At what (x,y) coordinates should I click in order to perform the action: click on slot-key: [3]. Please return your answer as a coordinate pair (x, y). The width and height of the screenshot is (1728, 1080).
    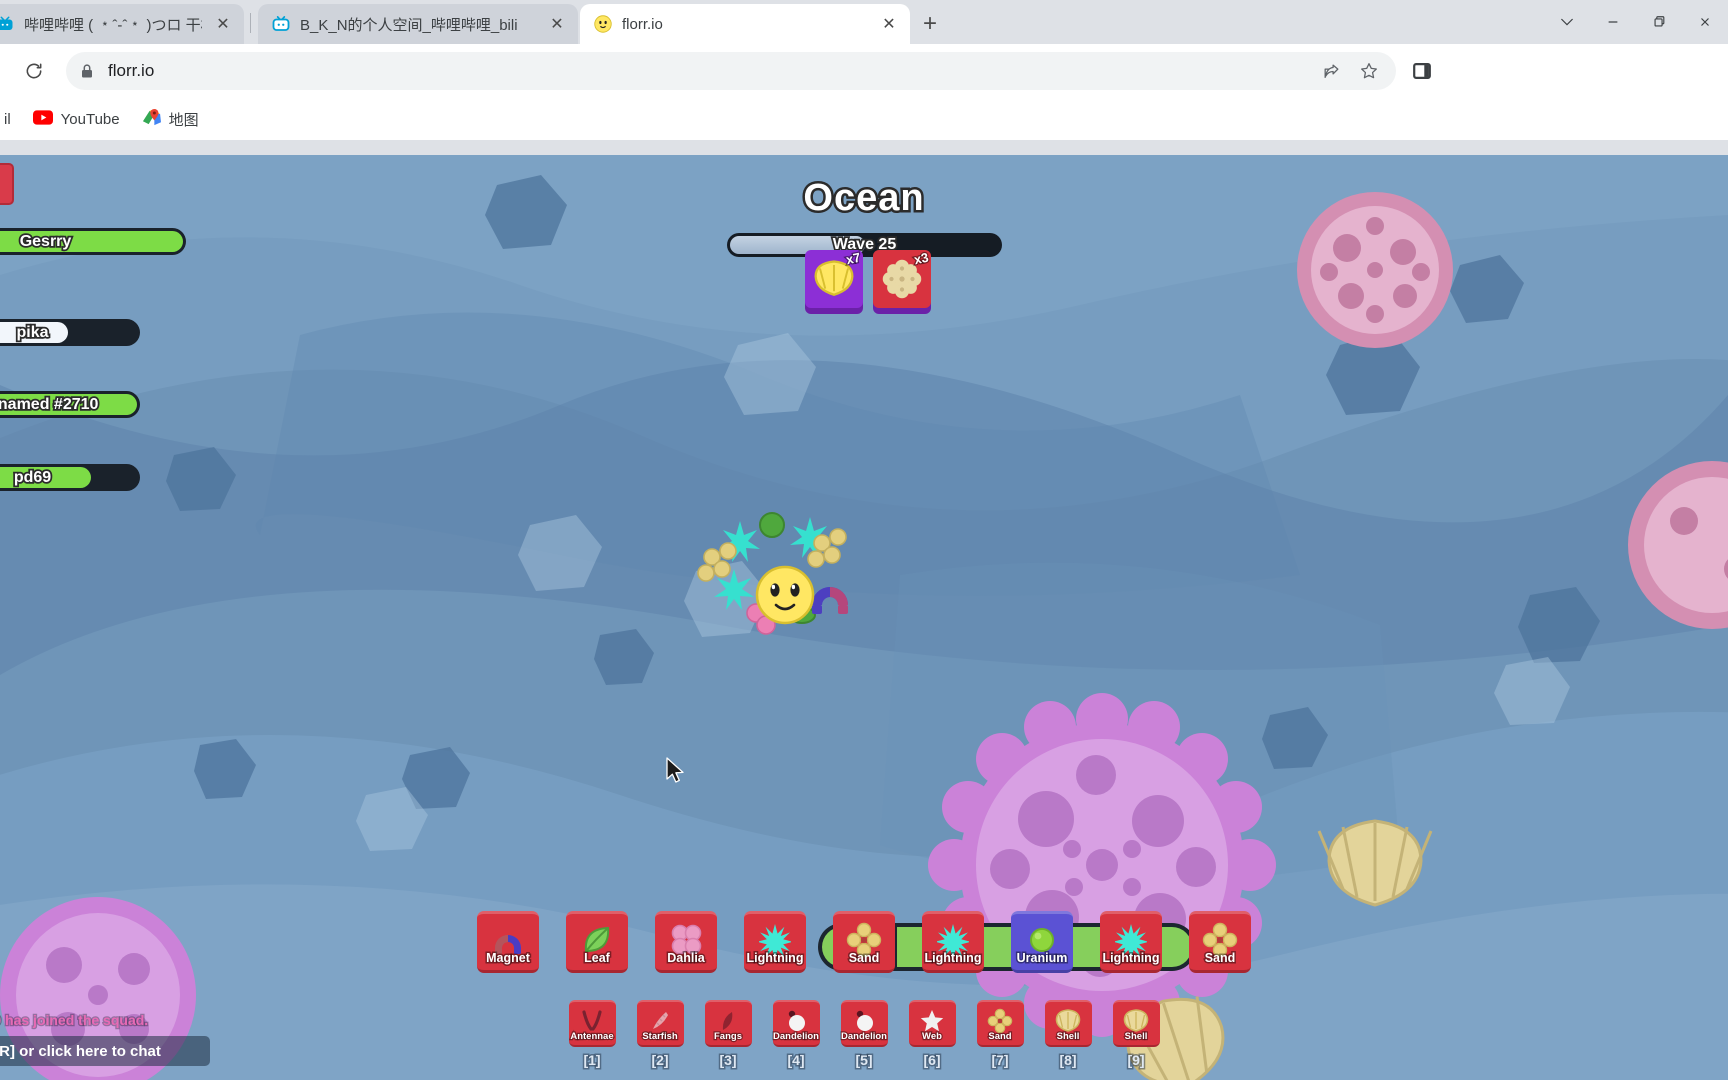
    Looking at the image, I should click on (728, 1060).